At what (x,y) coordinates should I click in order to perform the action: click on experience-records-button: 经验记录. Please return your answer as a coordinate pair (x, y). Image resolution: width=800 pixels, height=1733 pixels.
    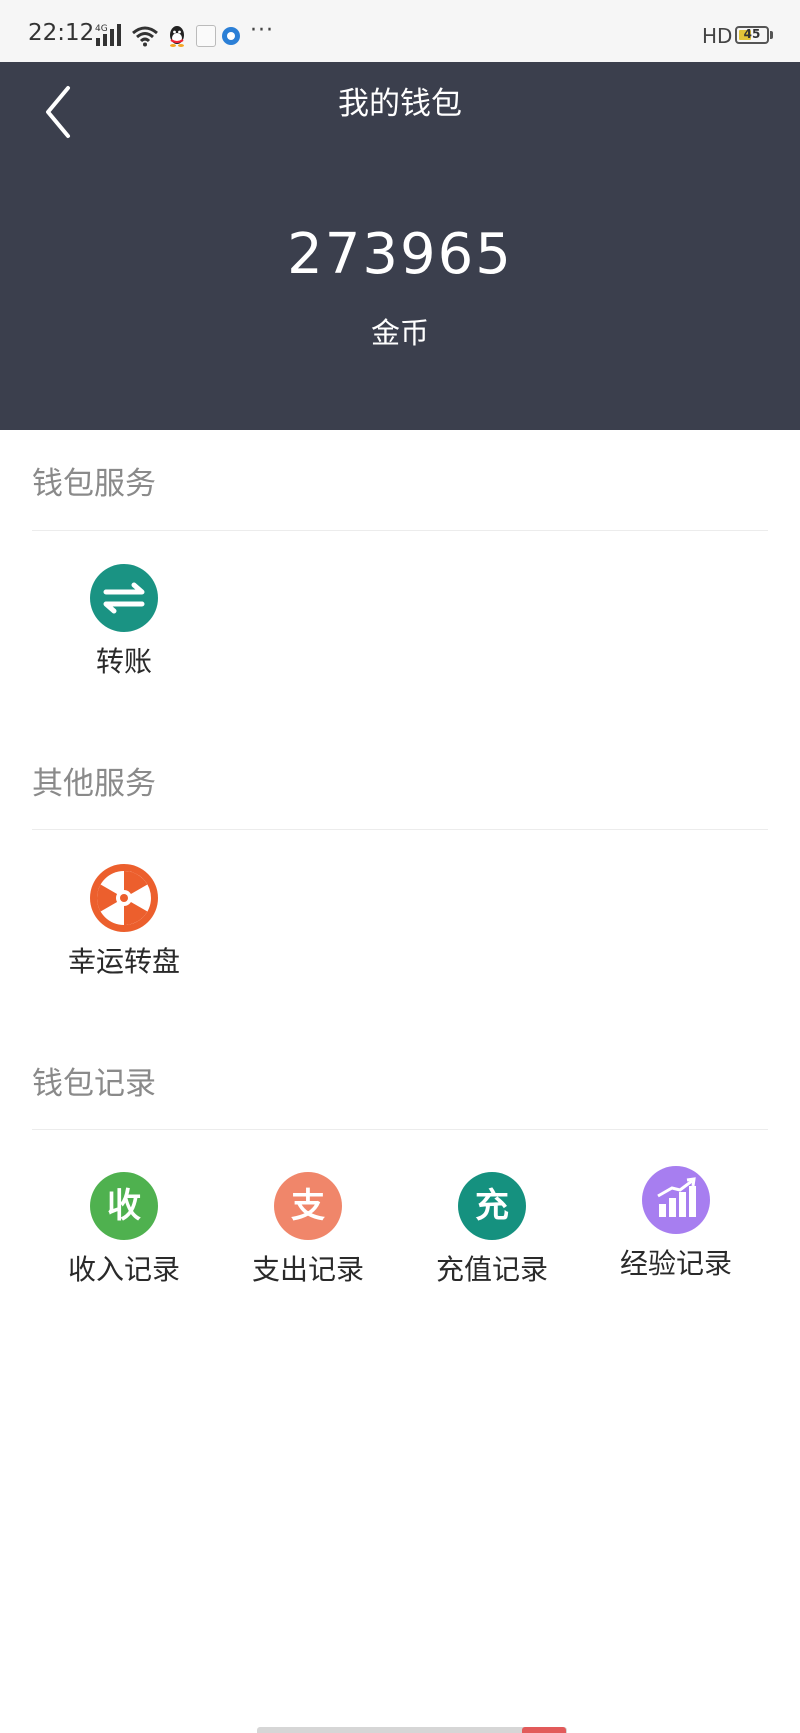
    Looking at the image, I should click on (676, 1224).